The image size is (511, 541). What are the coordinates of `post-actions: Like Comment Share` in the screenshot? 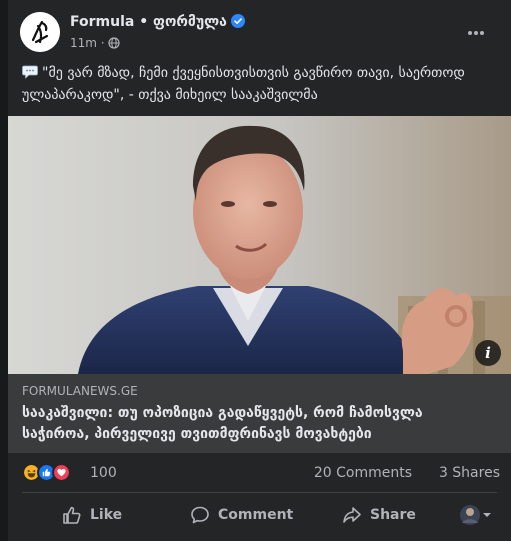 It's located at (259, 515).